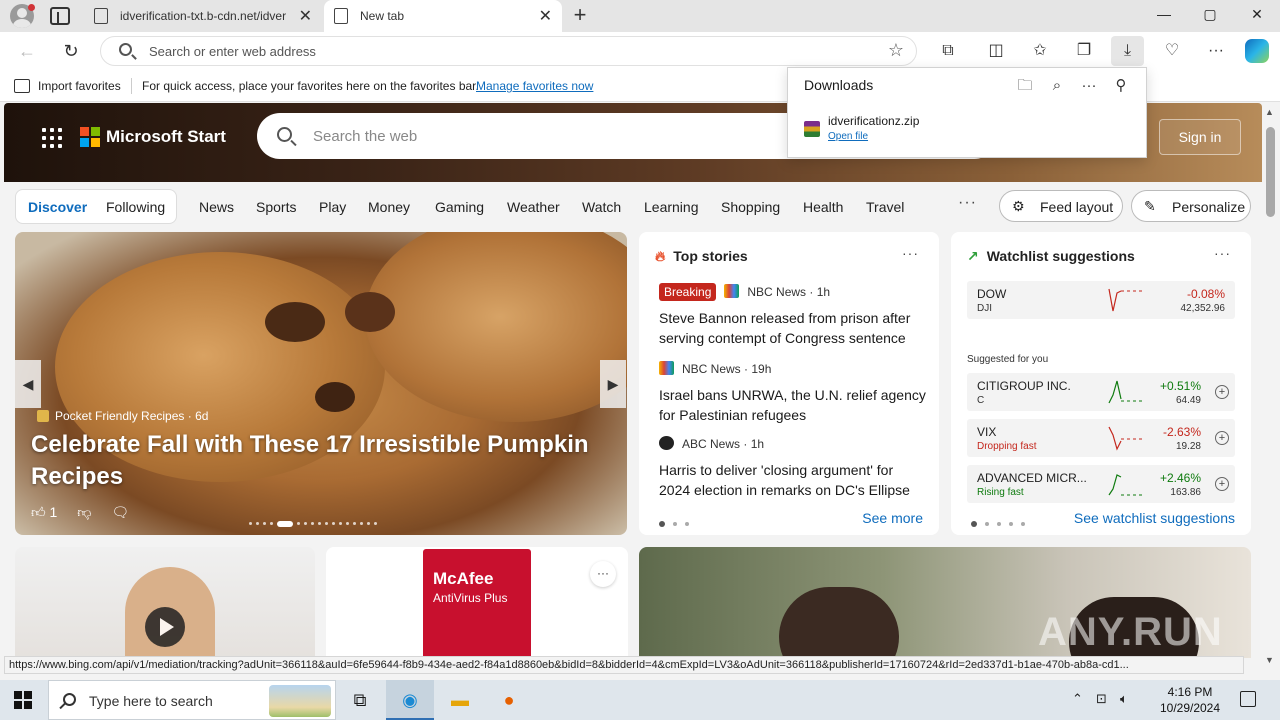  I want to click on carousel-next-button: ▶, so click(613, 384).